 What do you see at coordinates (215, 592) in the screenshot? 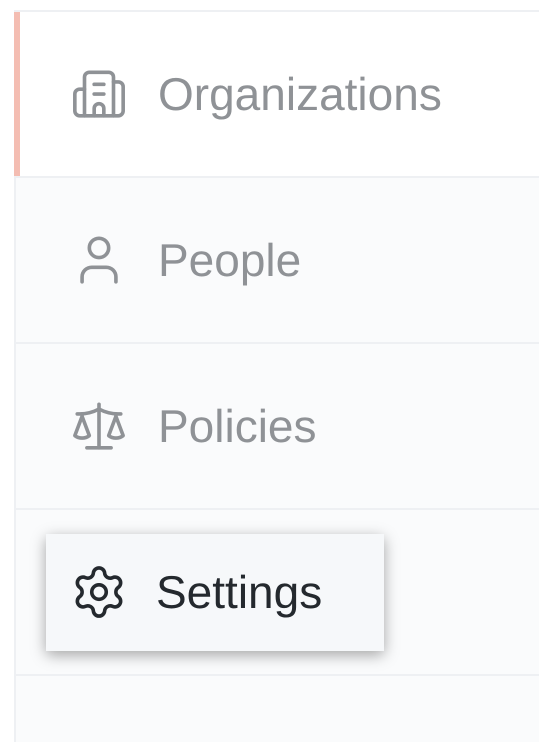
I see `sidebar-item: Settings` at bounding box center [215, 592].